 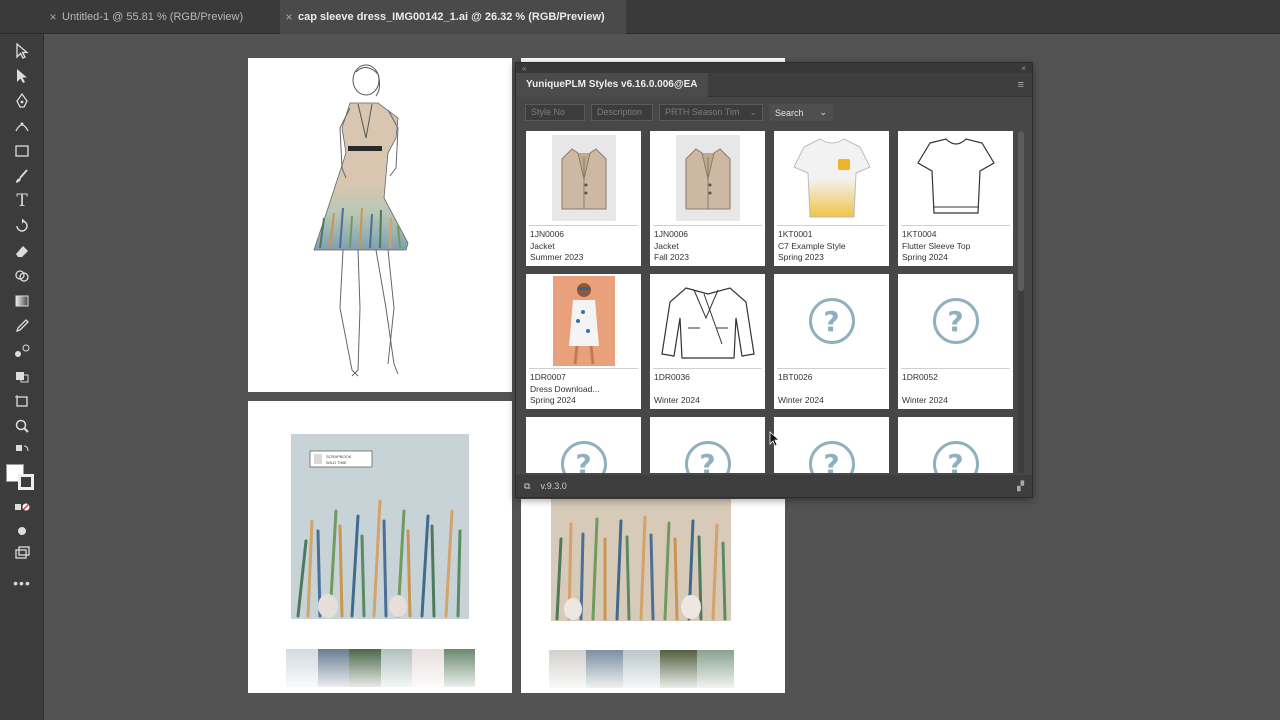 I want to click on style-name, so click(x=708, y=390).